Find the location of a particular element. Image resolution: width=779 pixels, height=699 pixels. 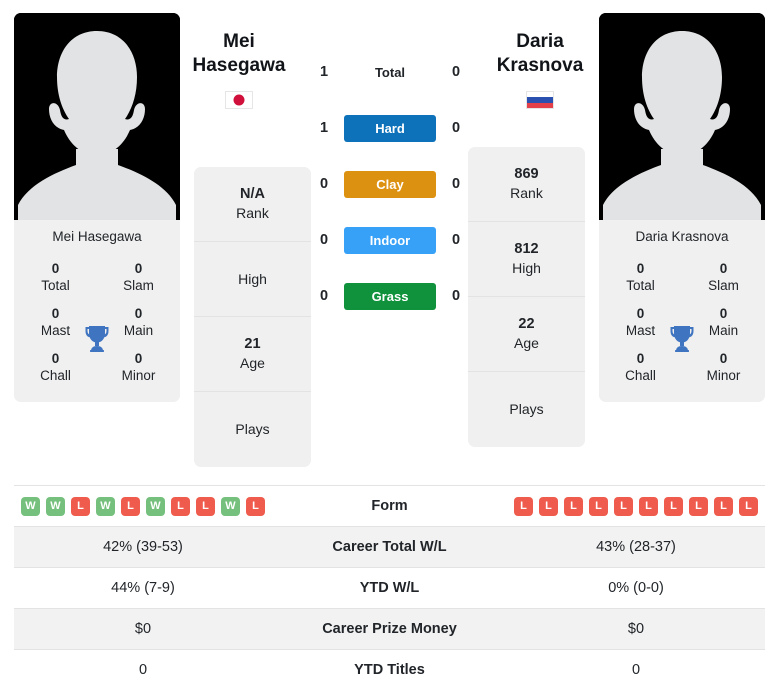

form-badge-left-3: W is located at coordinates (105, 506).